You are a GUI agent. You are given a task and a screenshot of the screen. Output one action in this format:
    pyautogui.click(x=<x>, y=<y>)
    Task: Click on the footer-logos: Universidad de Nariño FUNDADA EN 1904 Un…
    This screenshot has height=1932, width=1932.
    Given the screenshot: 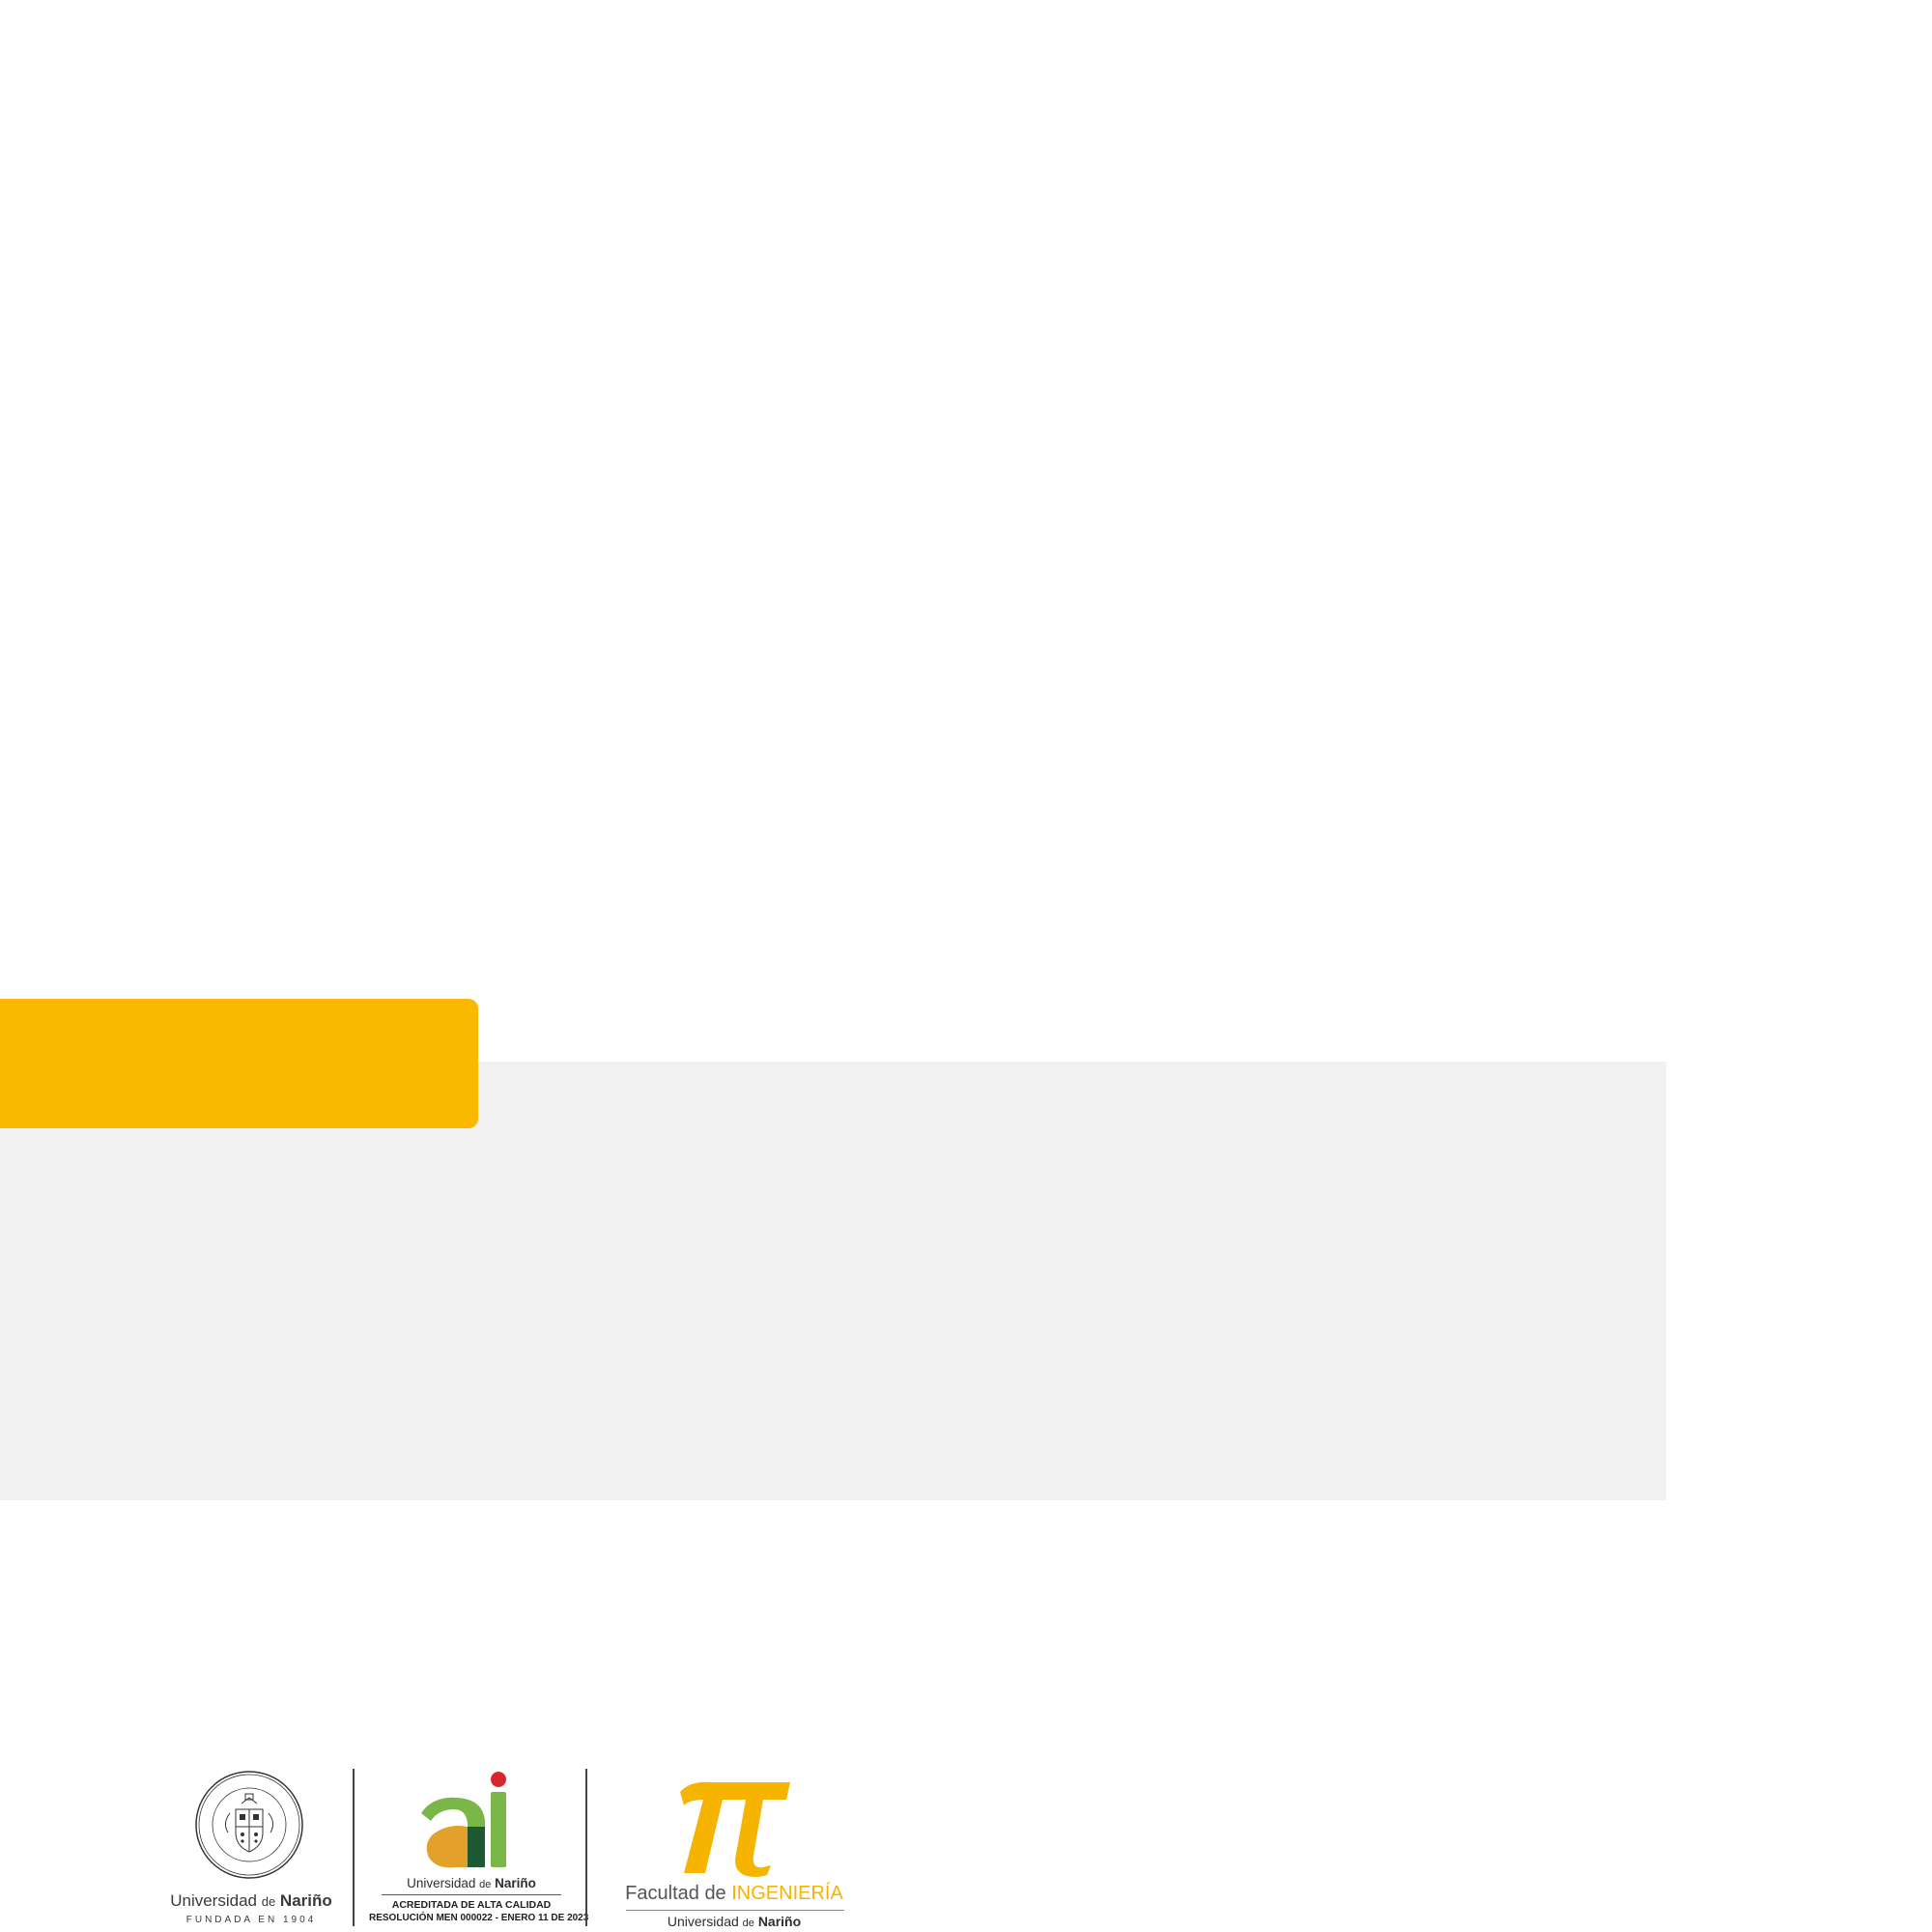 What is the action you would take?
    pyautogui.click(x=483, y=1847)
    